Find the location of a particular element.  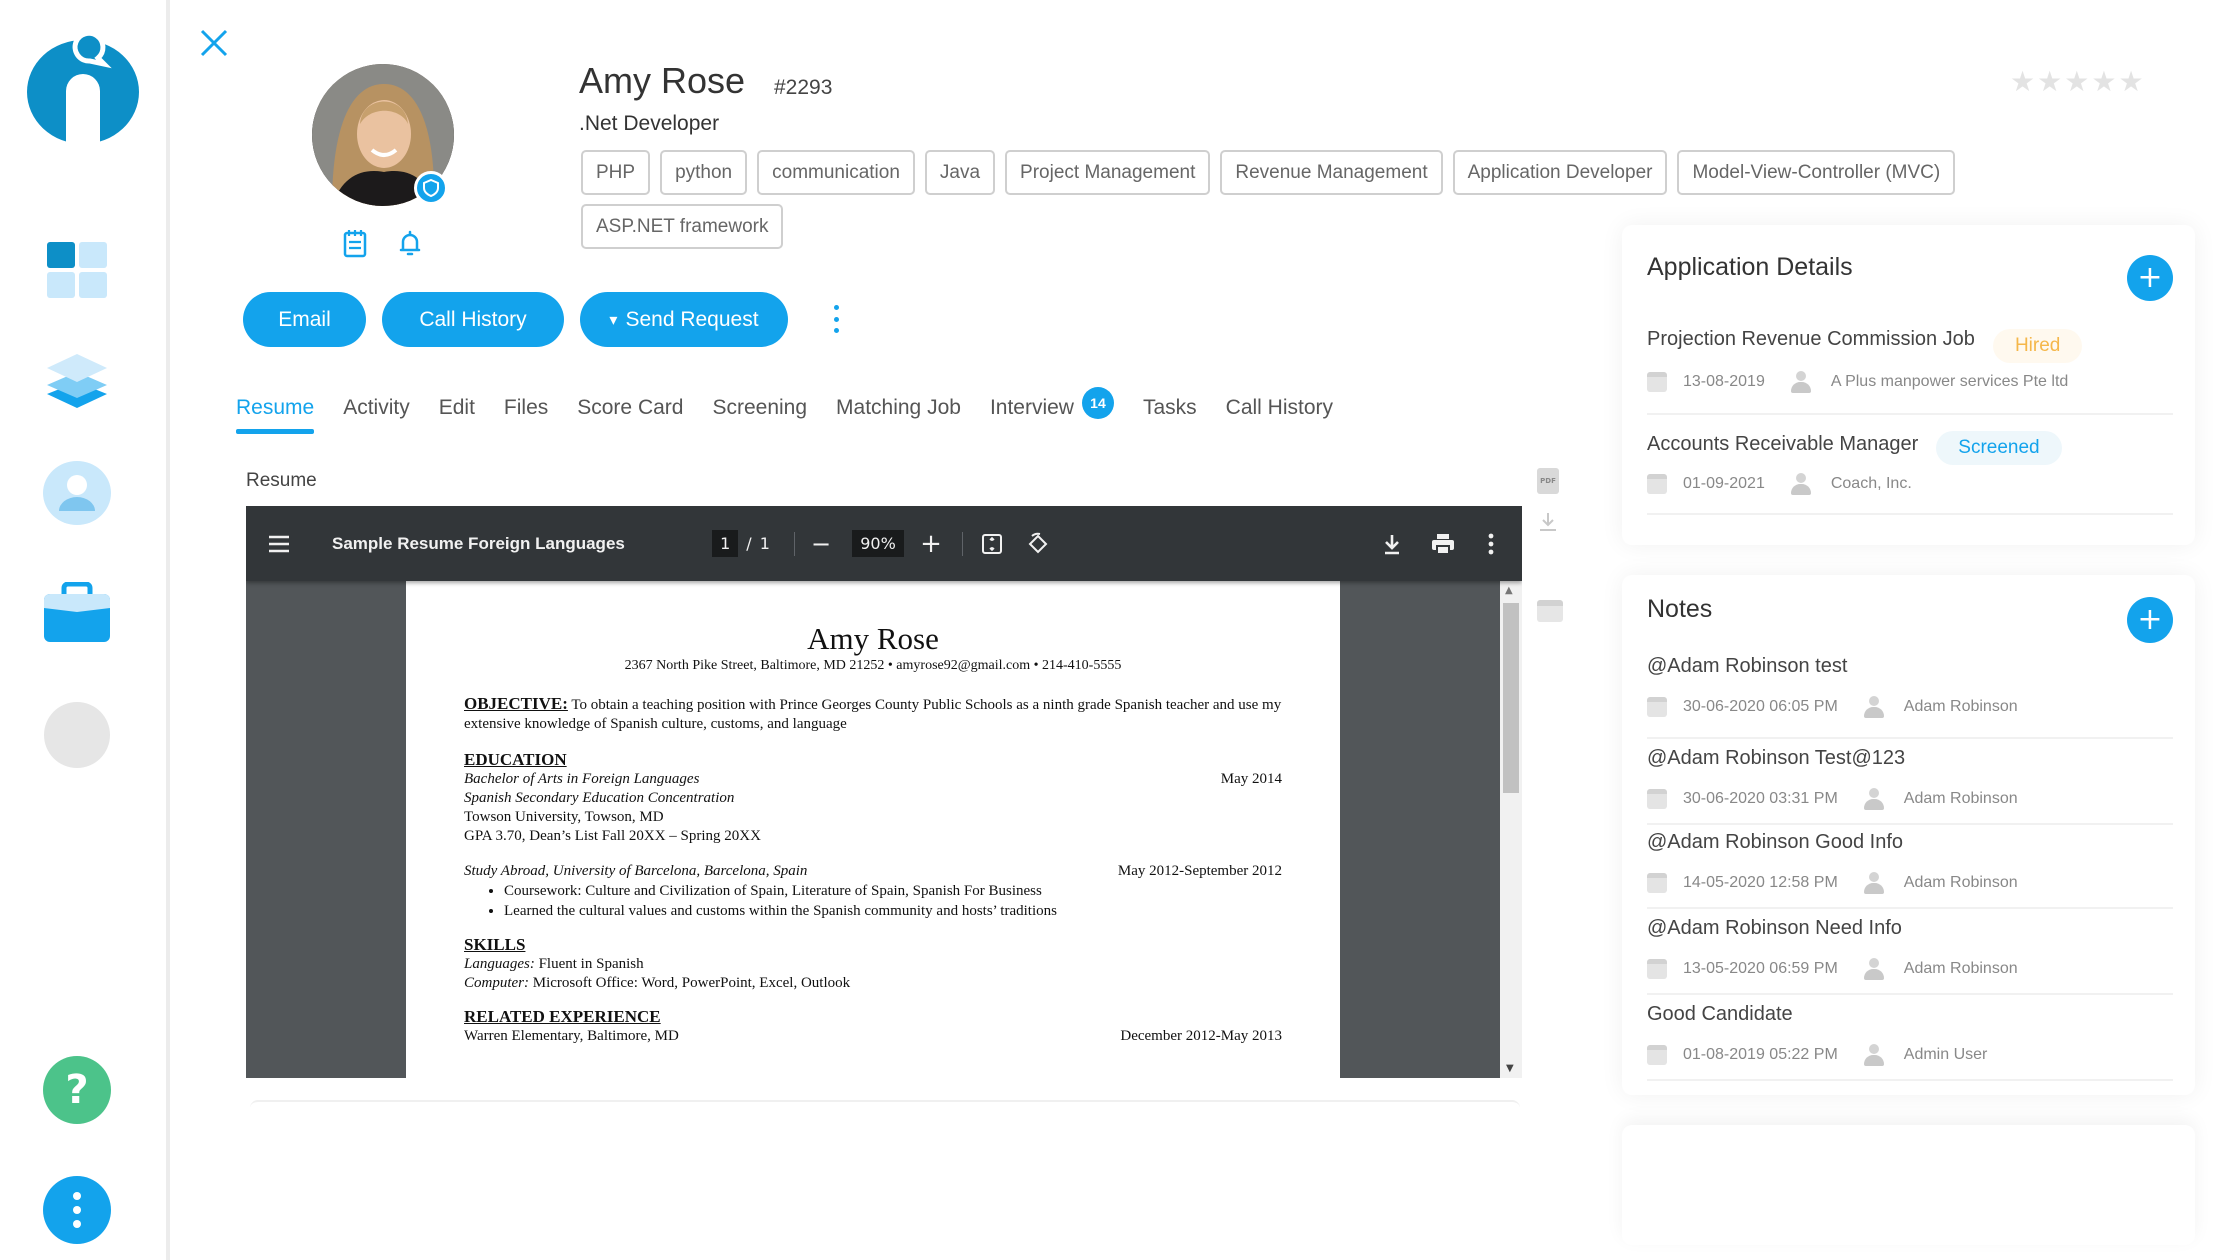

skill-tag: Project Management is located at coordinates (1108, 172).